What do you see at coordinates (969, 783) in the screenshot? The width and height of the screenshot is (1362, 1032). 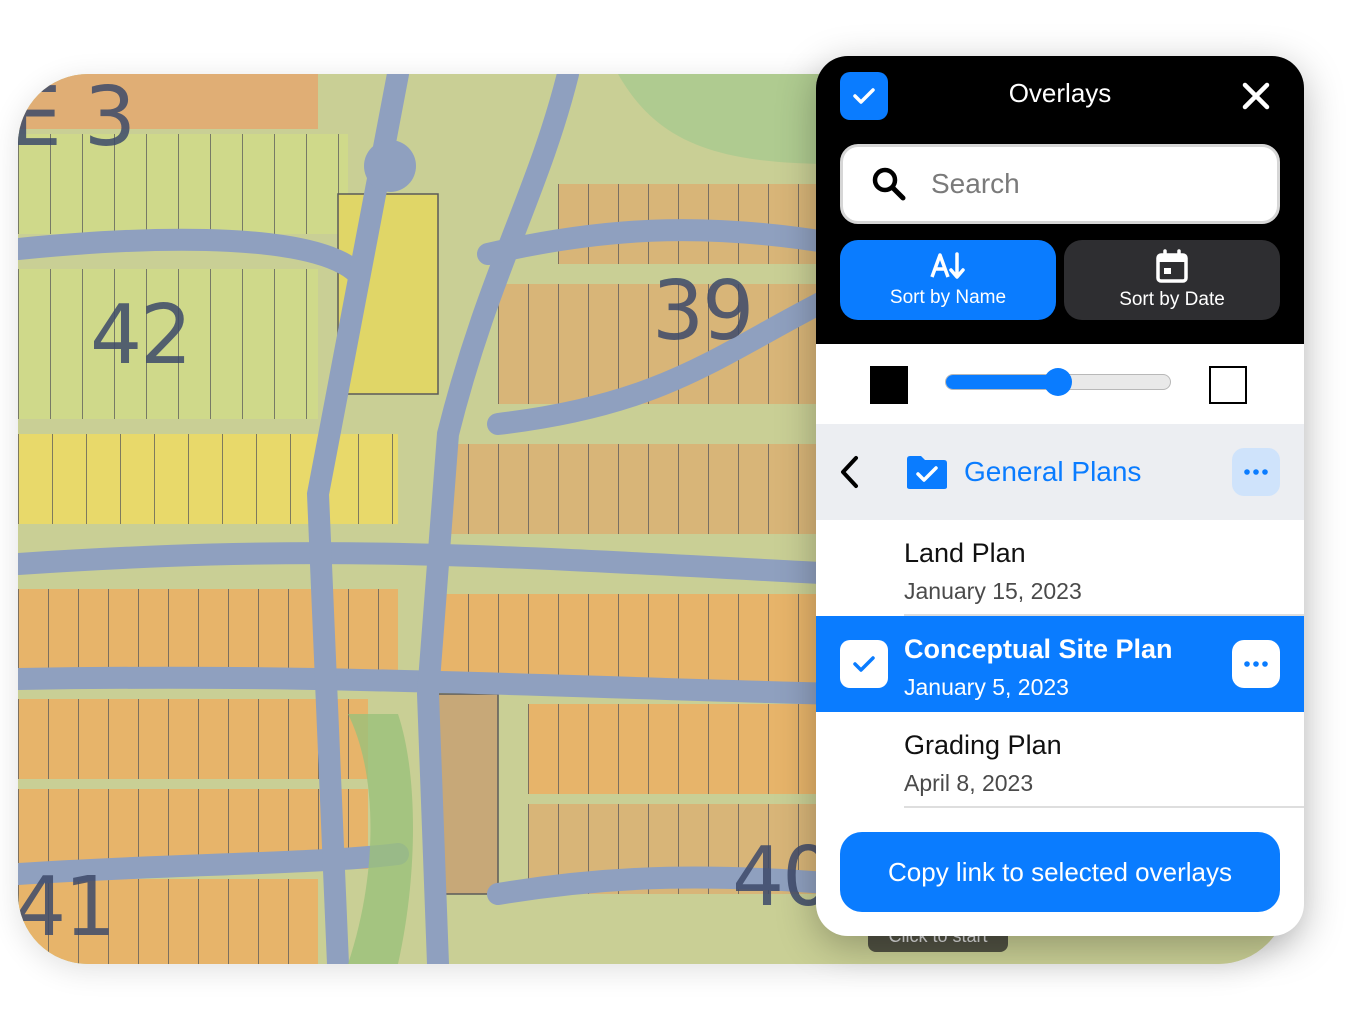 I see `overlay-item-date: April 8, 2023` at bounding box center [969, 783].